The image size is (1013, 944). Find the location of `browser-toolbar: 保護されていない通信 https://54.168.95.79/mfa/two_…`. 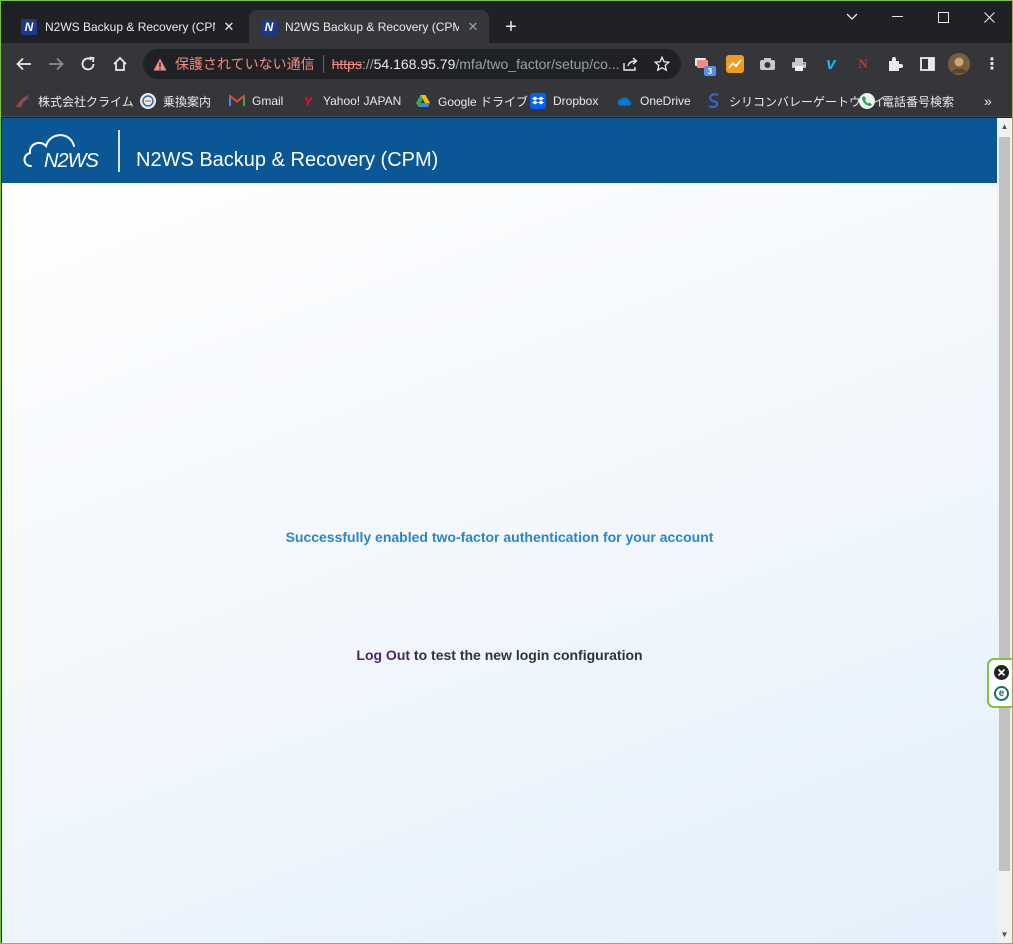

browser-toolbar: 保護されていない通信 https://54.168.95.79/mfa/two_… is located at coordinates (506, 64).